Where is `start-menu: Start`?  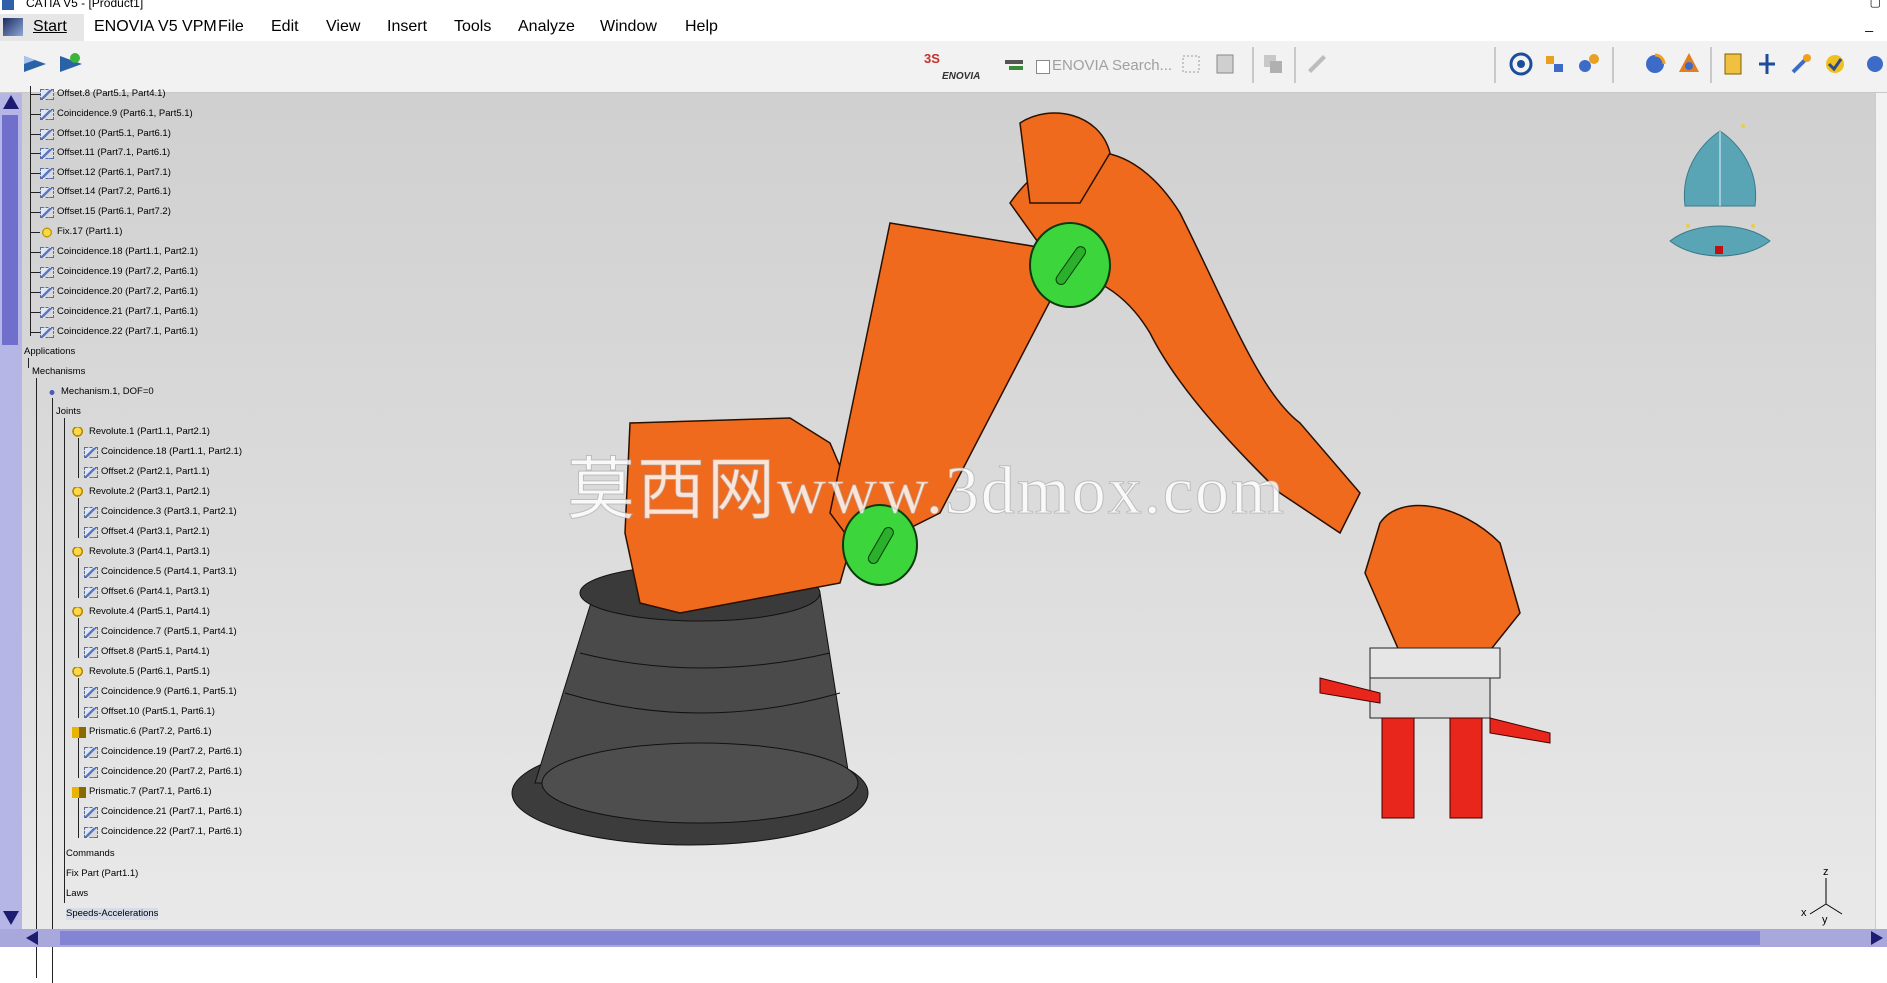
start-menu: Start is located at coordinates (42, 27).